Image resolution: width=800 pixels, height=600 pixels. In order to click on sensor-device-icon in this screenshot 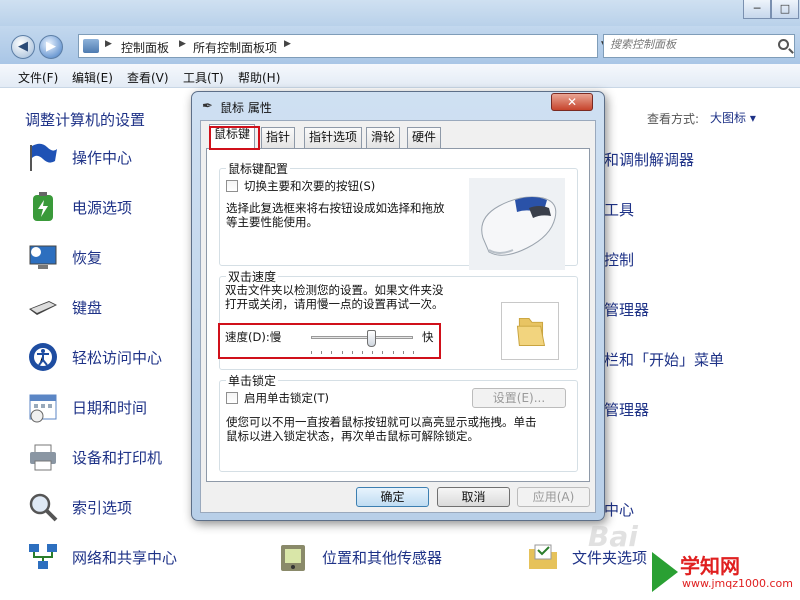, I will do `click(293, 558)`.